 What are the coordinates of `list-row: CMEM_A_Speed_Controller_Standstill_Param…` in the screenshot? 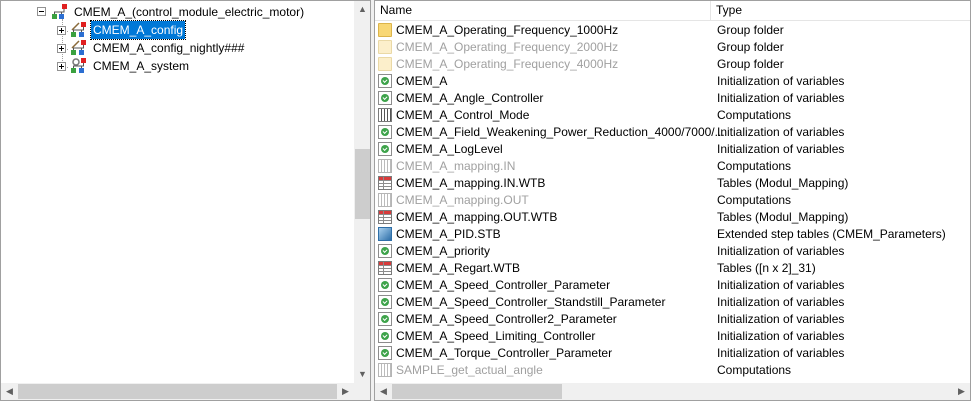 It's located at (672, 302).